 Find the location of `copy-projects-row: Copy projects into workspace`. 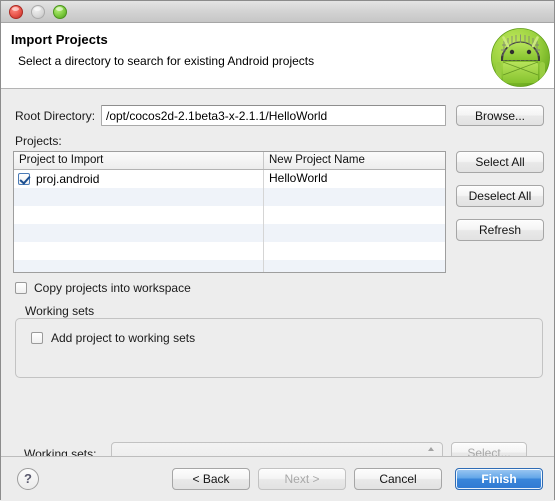

copy-projects-row: Copy projects into workspace is located at coordinates (103, 288).